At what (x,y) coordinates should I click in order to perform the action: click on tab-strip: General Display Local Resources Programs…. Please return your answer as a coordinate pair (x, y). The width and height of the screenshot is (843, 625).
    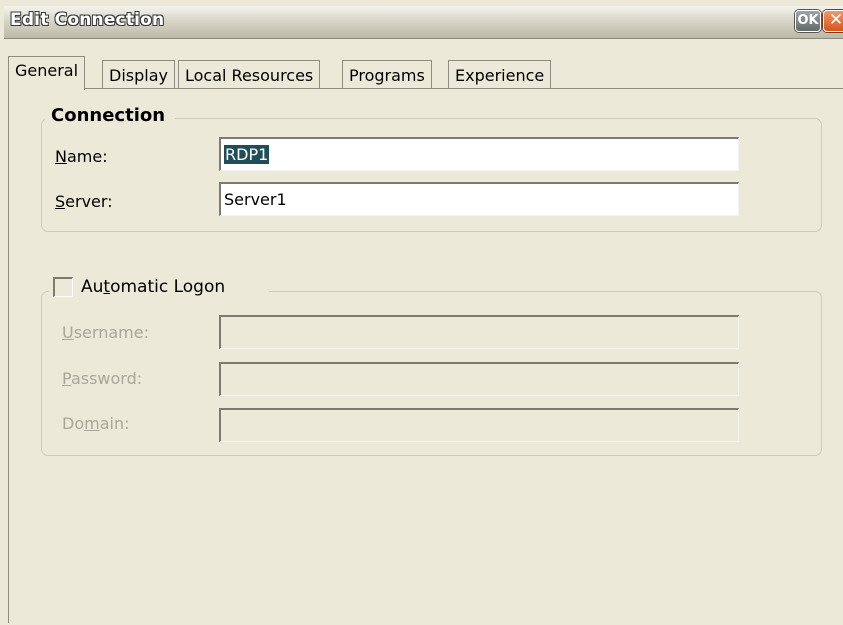
    Looking at the image, I should click on (425, 73).